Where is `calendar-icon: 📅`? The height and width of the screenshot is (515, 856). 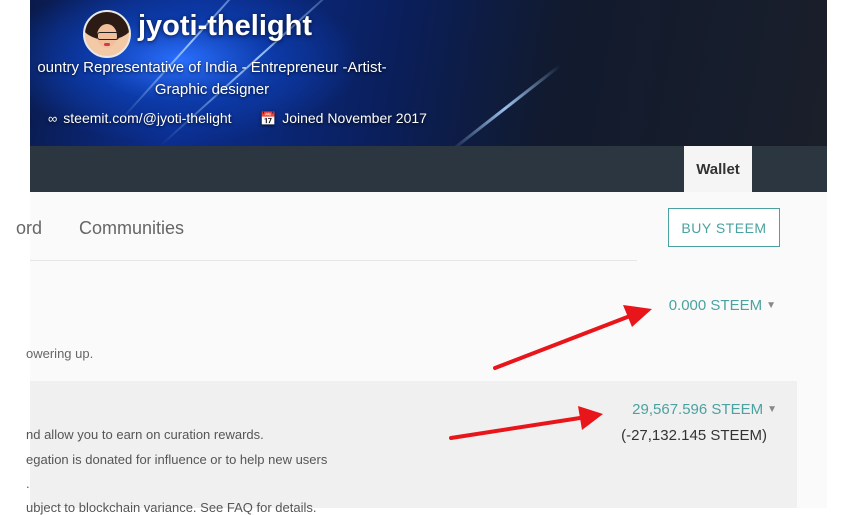 calendar-icon: 📅 is located at coordinates (268, 118).